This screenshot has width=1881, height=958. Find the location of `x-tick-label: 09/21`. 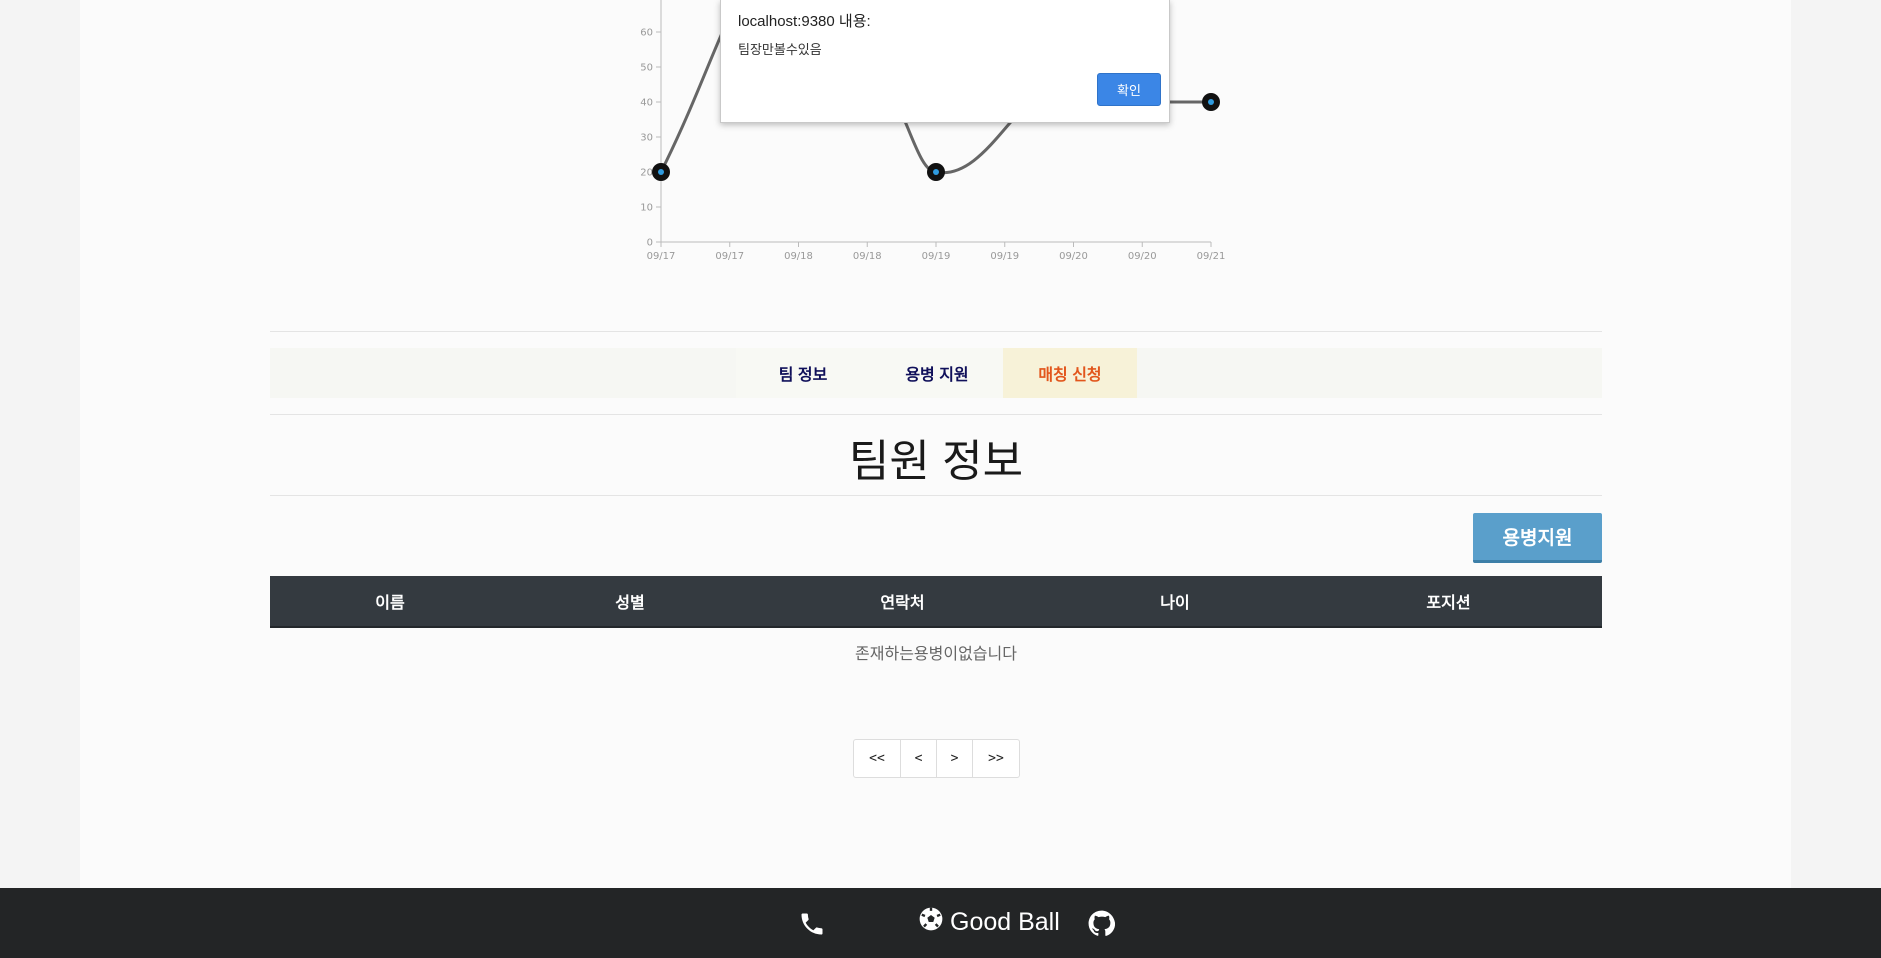

x-tick-label: 09/21 is located at coordinates (1211, 256).